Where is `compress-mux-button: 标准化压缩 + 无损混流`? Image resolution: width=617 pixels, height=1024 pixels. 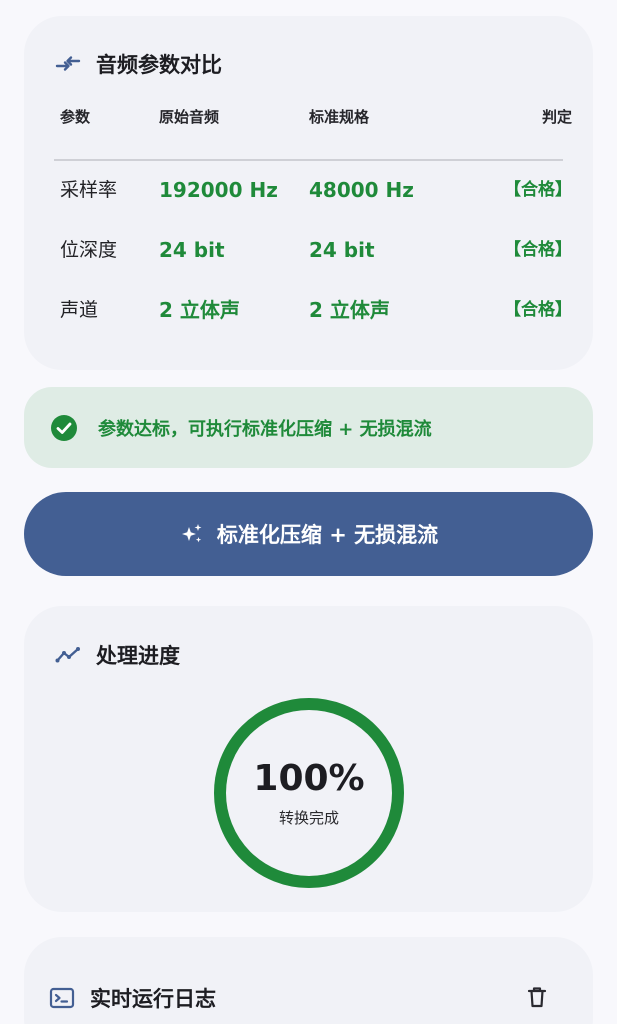 compress-mux-button: 标准化压缩 + 无损混流 is located at coordinates (308, 534).